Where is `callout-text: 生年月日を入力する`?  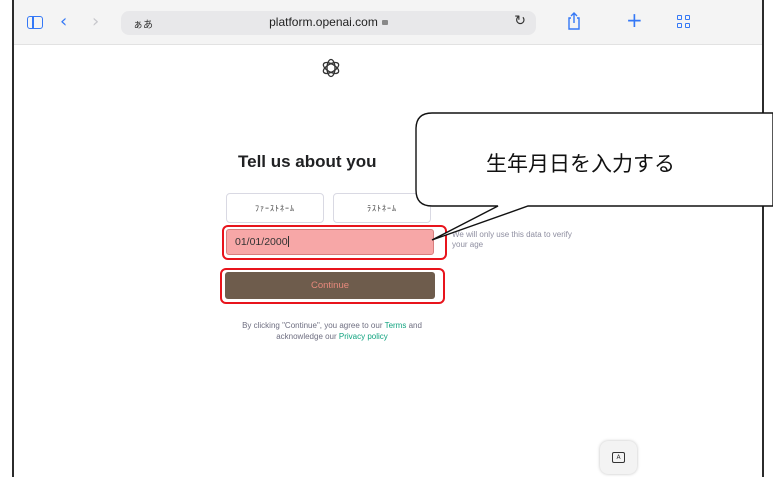 callout-text: 生年月日を入力する is located at coordinates (580, 164).